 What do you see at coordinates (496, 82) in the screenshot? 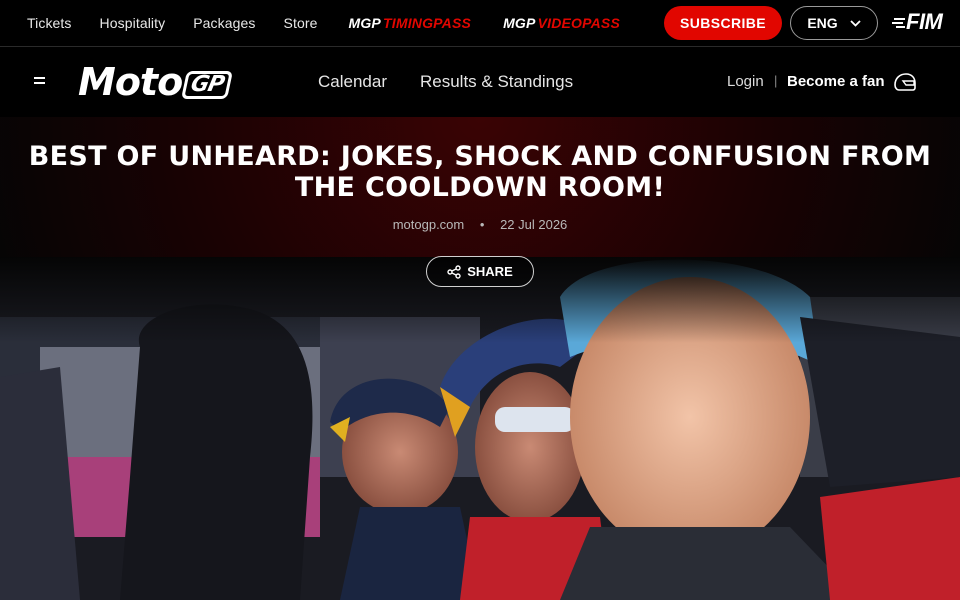
I see `nav-results-standings: Results & Standings` at bounding box center [496, 82].